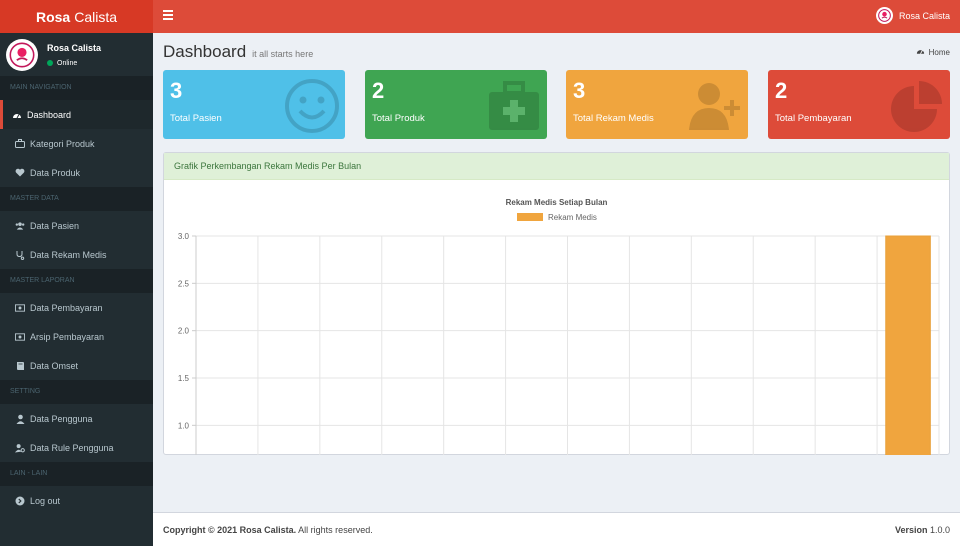 This screenshot has width=960, height=546. Describe the element at coordinates (76, 114) in the screenshot. I see `sidebar-item-dashboard: Dashboard` at that location.